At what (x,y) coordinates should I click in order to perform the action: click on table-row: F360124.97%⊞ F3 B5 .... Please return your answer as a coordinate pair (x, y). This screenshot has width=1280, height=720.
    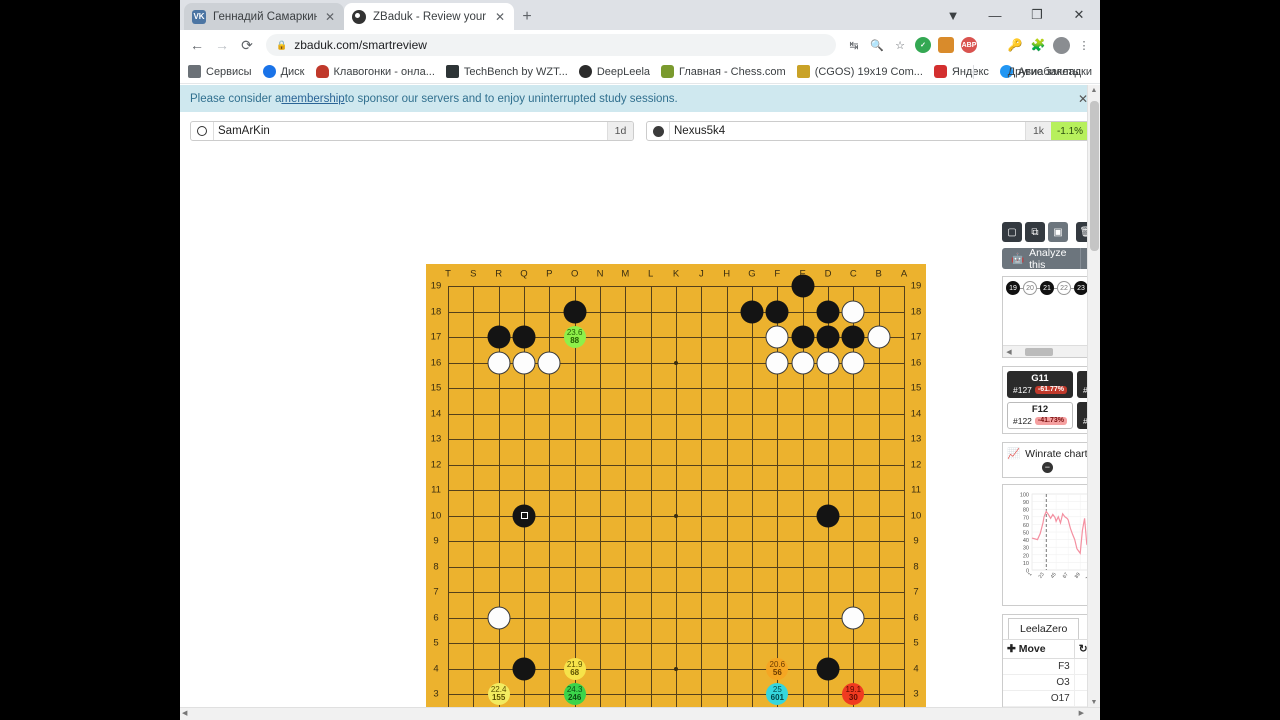
    Looking at the image, I should click on (1051, 667).